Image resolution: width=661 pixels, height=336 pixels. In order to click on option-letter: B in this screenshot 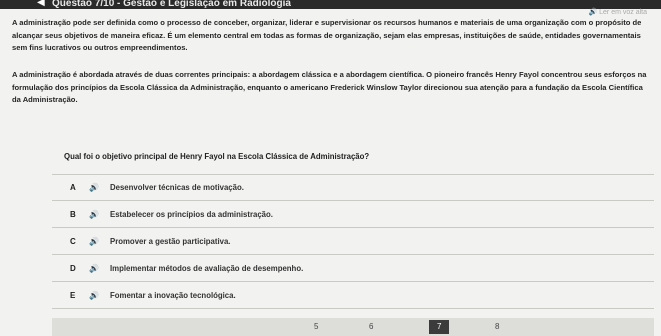, I will do `click(73, 214)`.